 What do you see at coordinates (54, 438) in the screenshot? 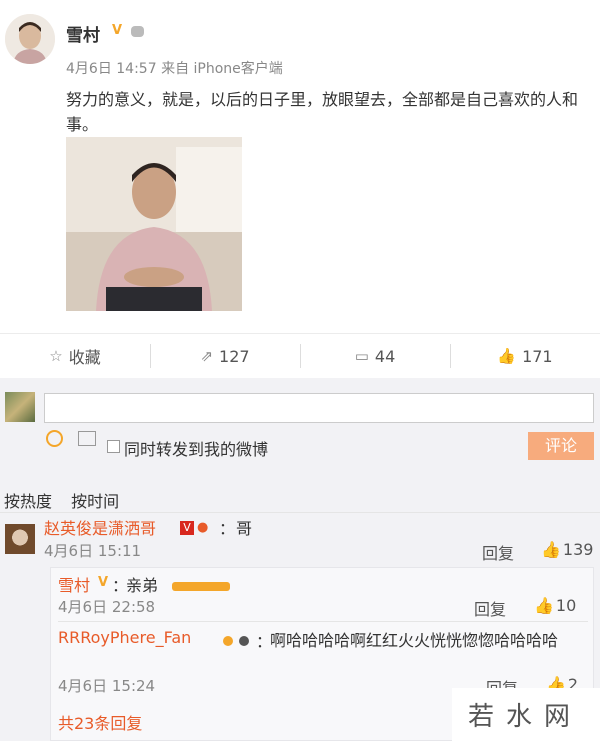
I see `emoji-icon` at bounding box center [54, 438].